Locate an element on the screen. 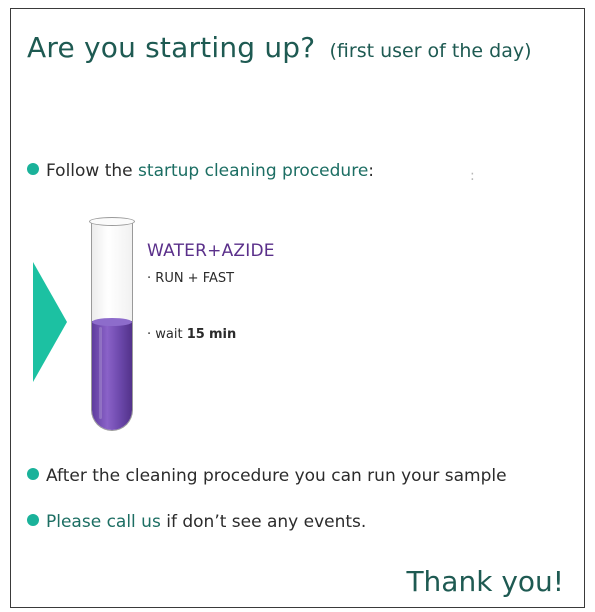  step-startup-cleaning: Follow the startup cleaning procedure: is located at coordinates (200, 171).